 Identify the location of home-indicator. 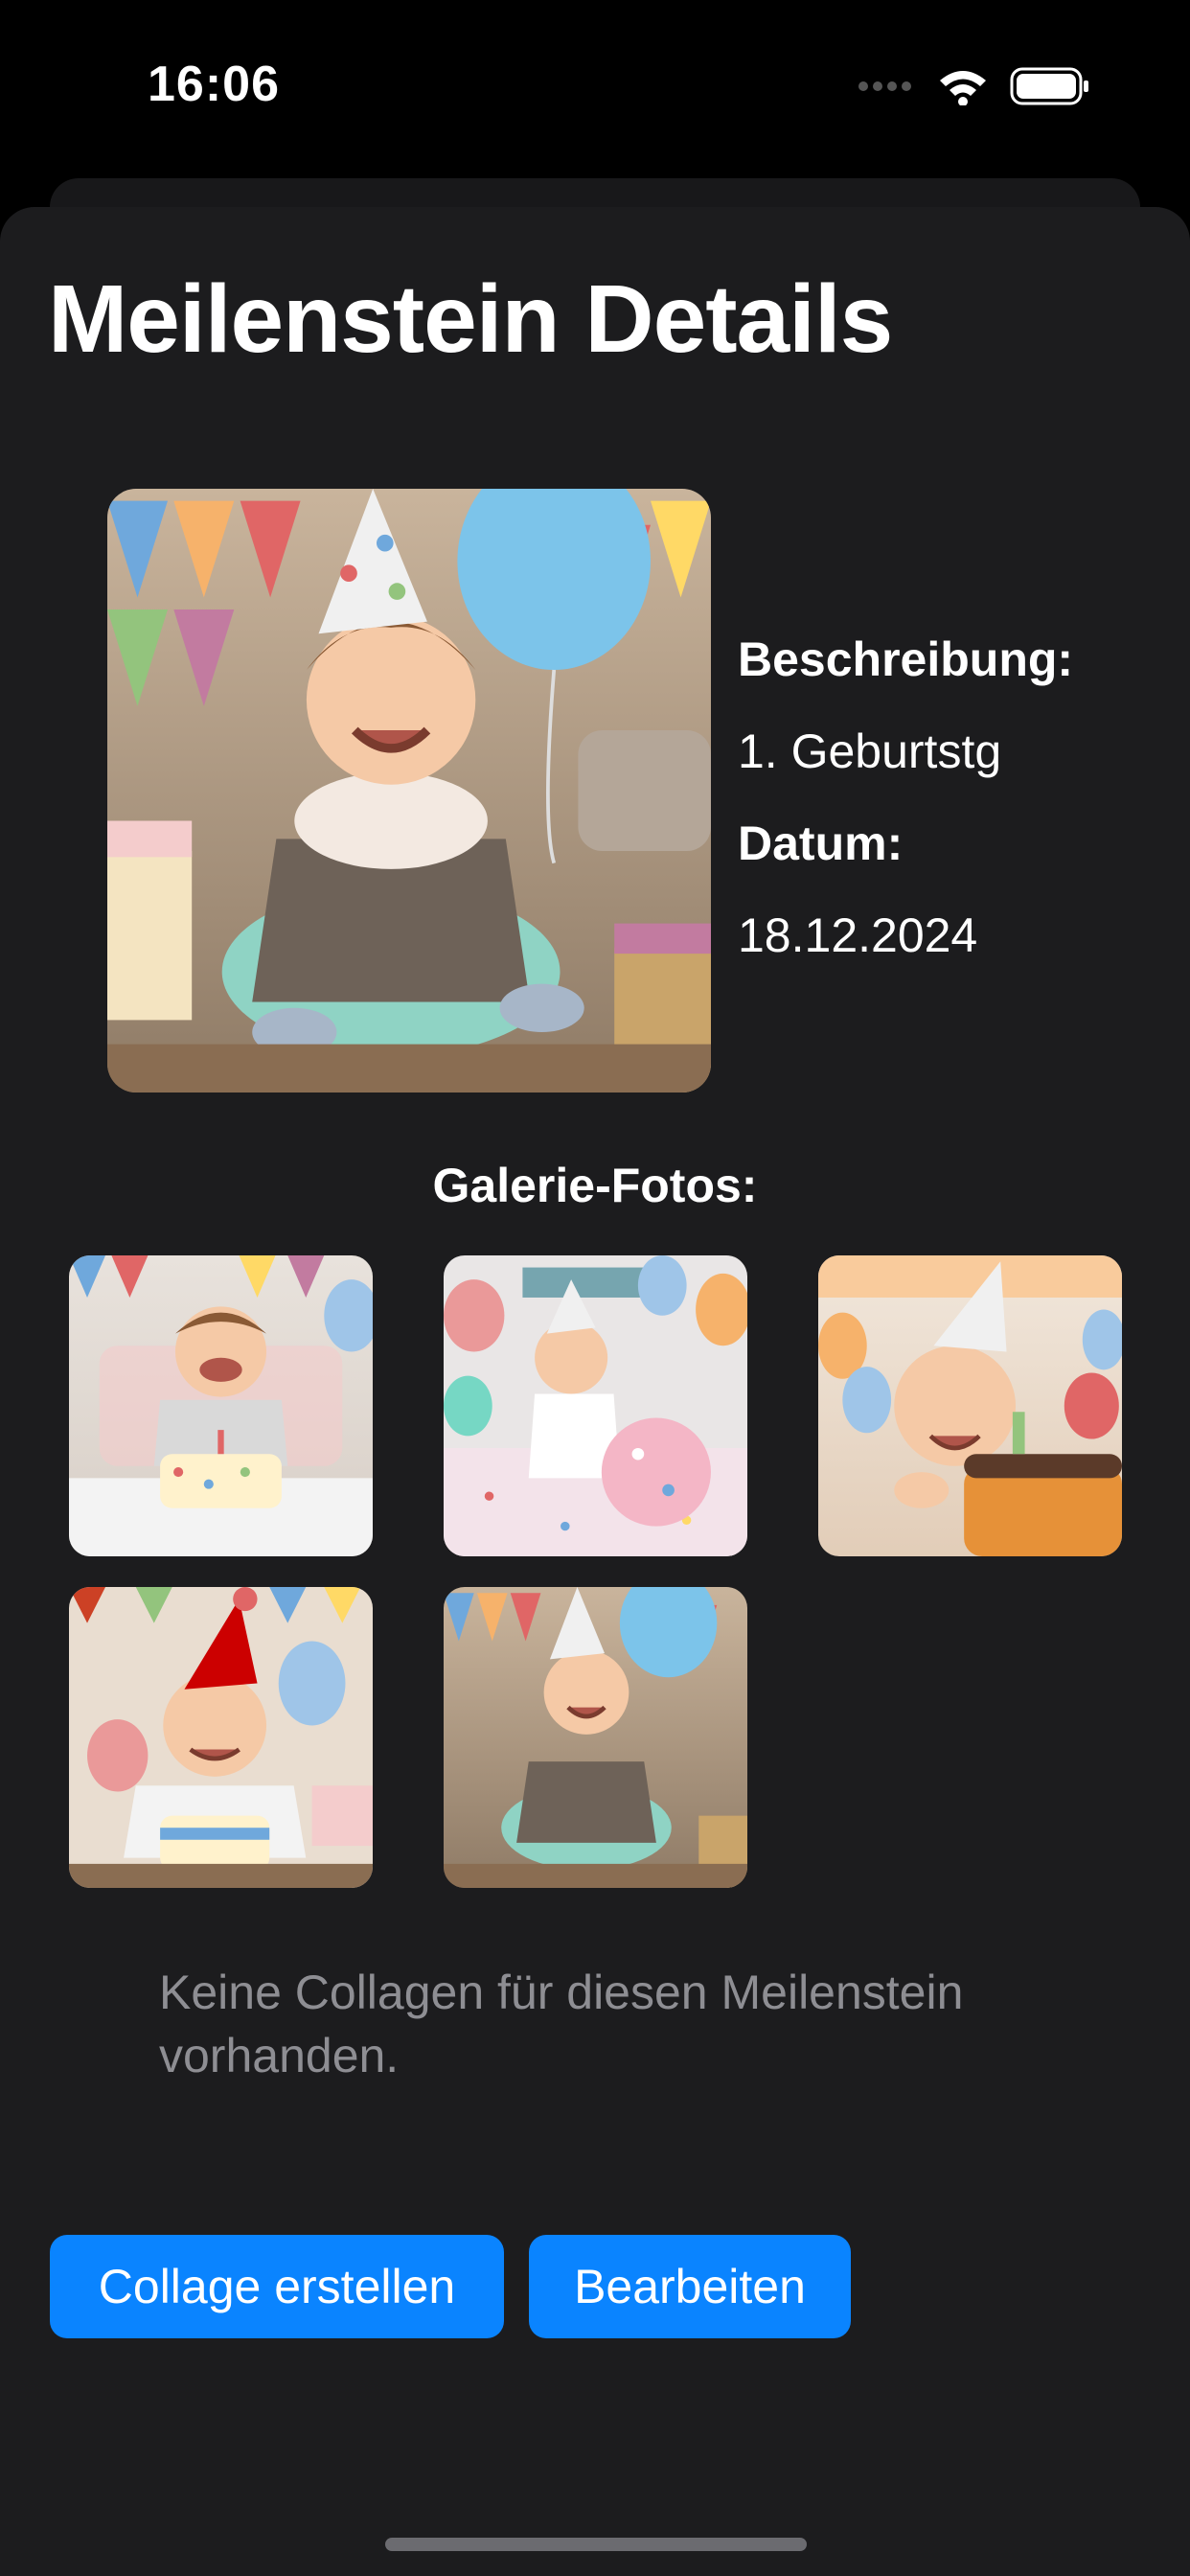
(596, 2544).